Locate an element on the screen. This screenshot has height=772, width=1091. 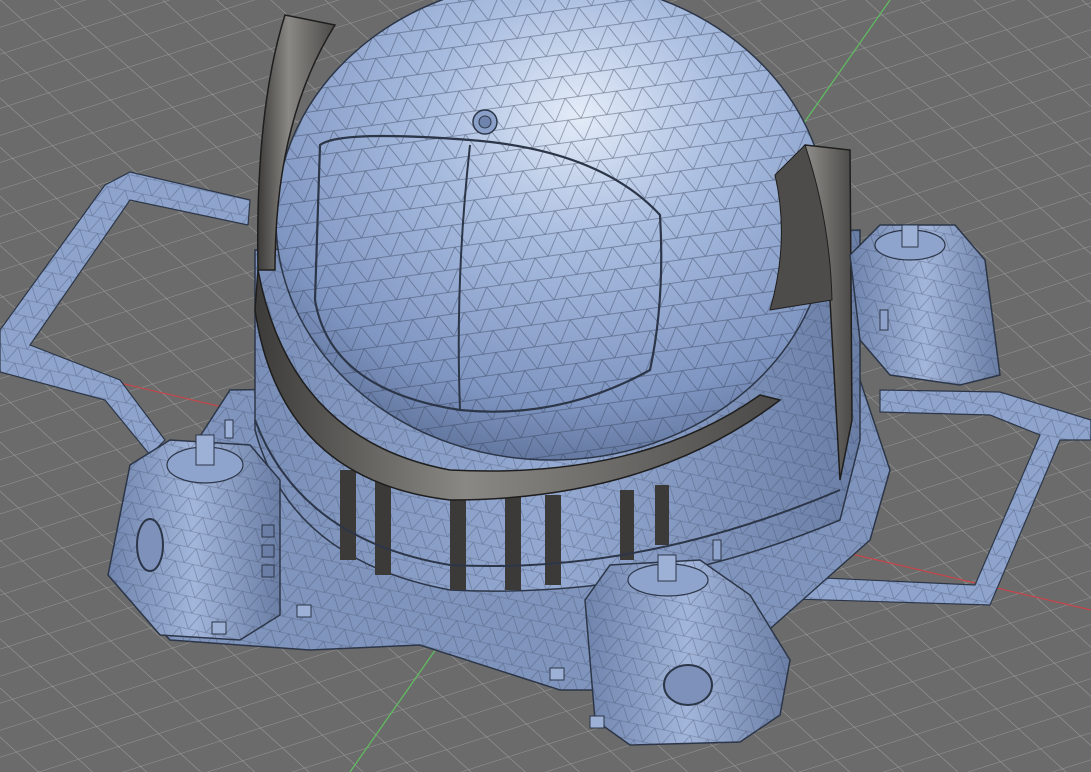
pod-left-porthole-icon is located at coordinates (150, 545).